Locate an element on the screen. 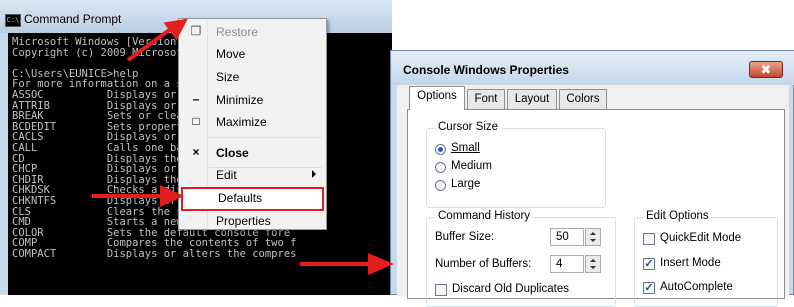 The width and height of the screenshot is (794, 307). discard-duplicates-label: Discard Old Duplicates is located at coordinates (510, 289).